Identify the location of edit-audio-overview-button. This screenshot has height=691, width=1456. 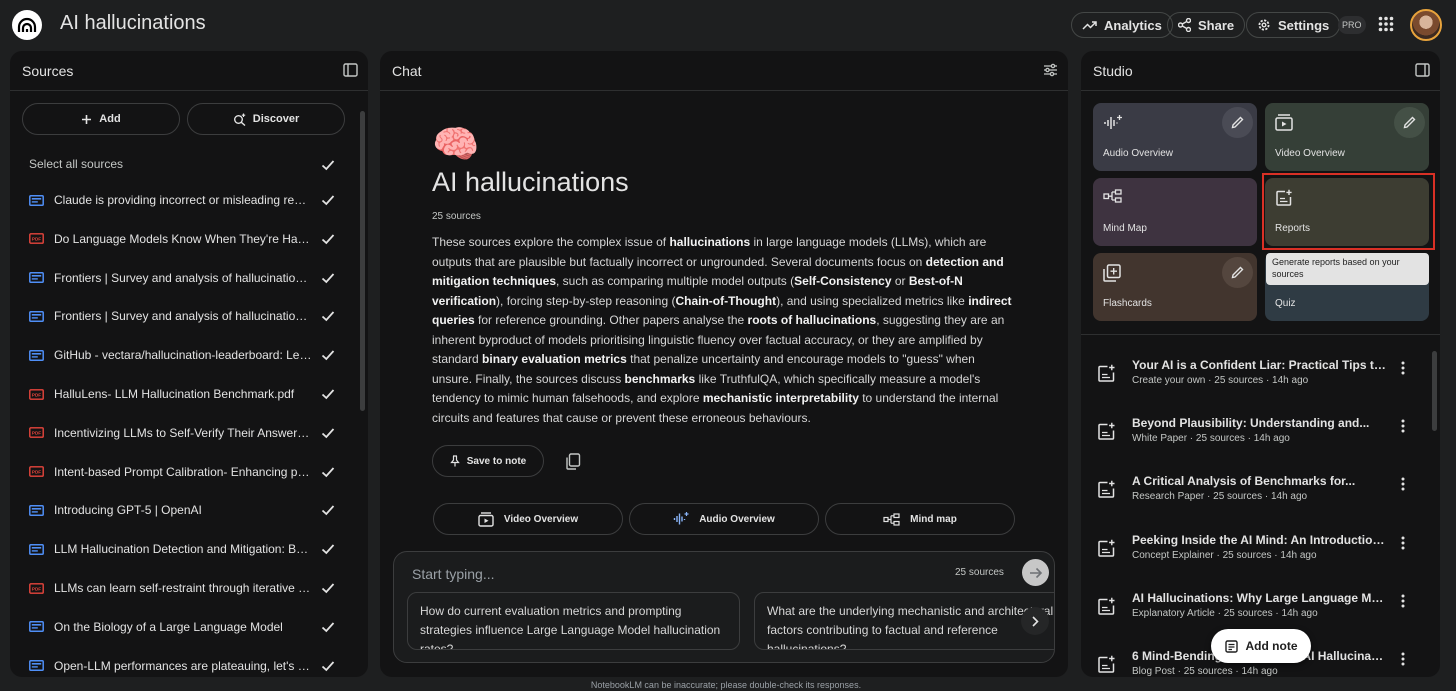
(1237, 122).